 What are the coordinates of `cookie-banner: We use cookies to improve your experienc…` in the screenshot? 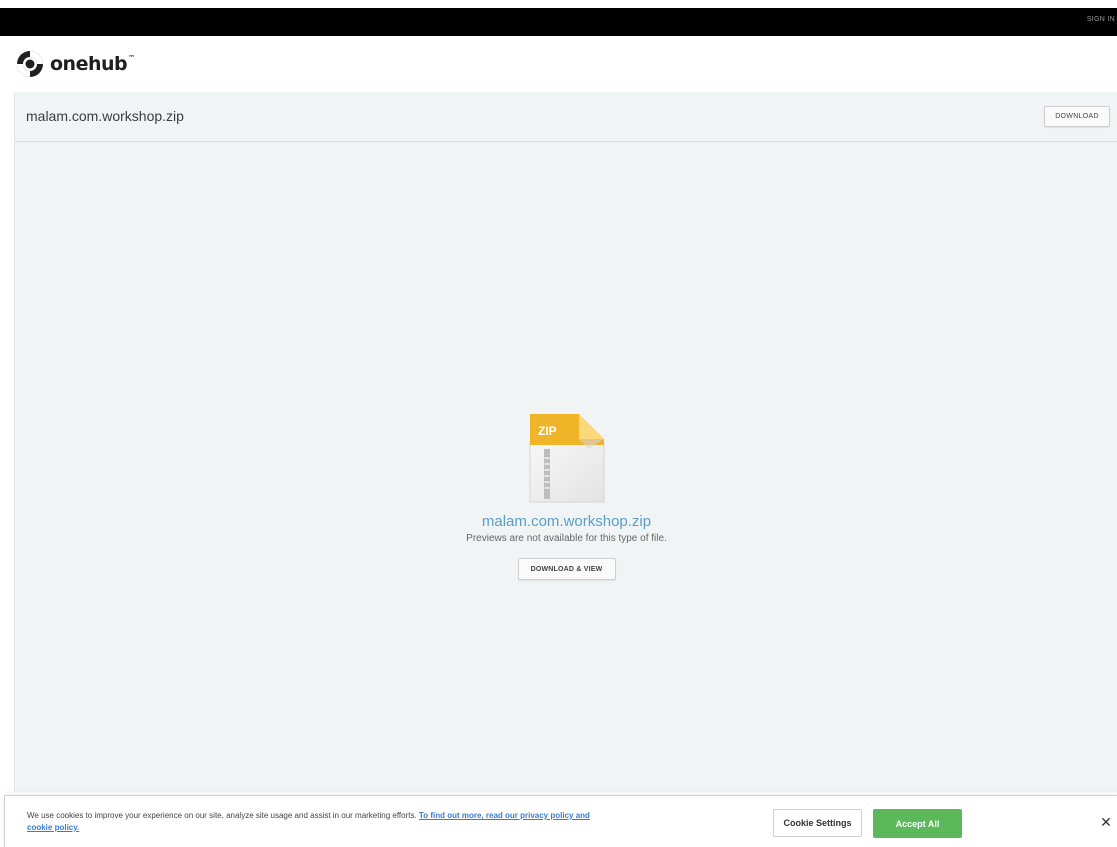 It's located at (560, 821).